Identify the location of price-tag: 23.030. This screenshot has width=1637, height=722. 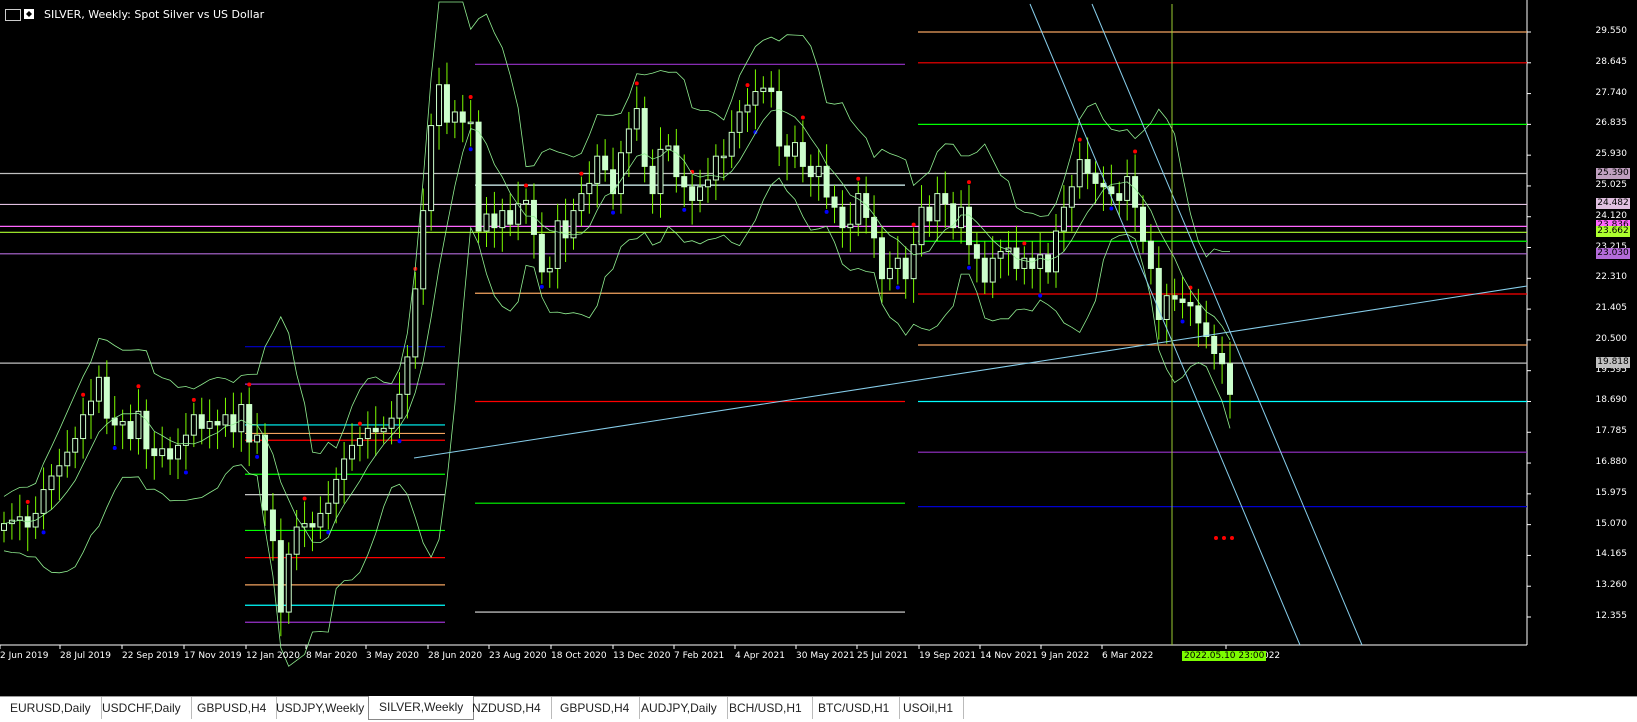
(1613, 253).